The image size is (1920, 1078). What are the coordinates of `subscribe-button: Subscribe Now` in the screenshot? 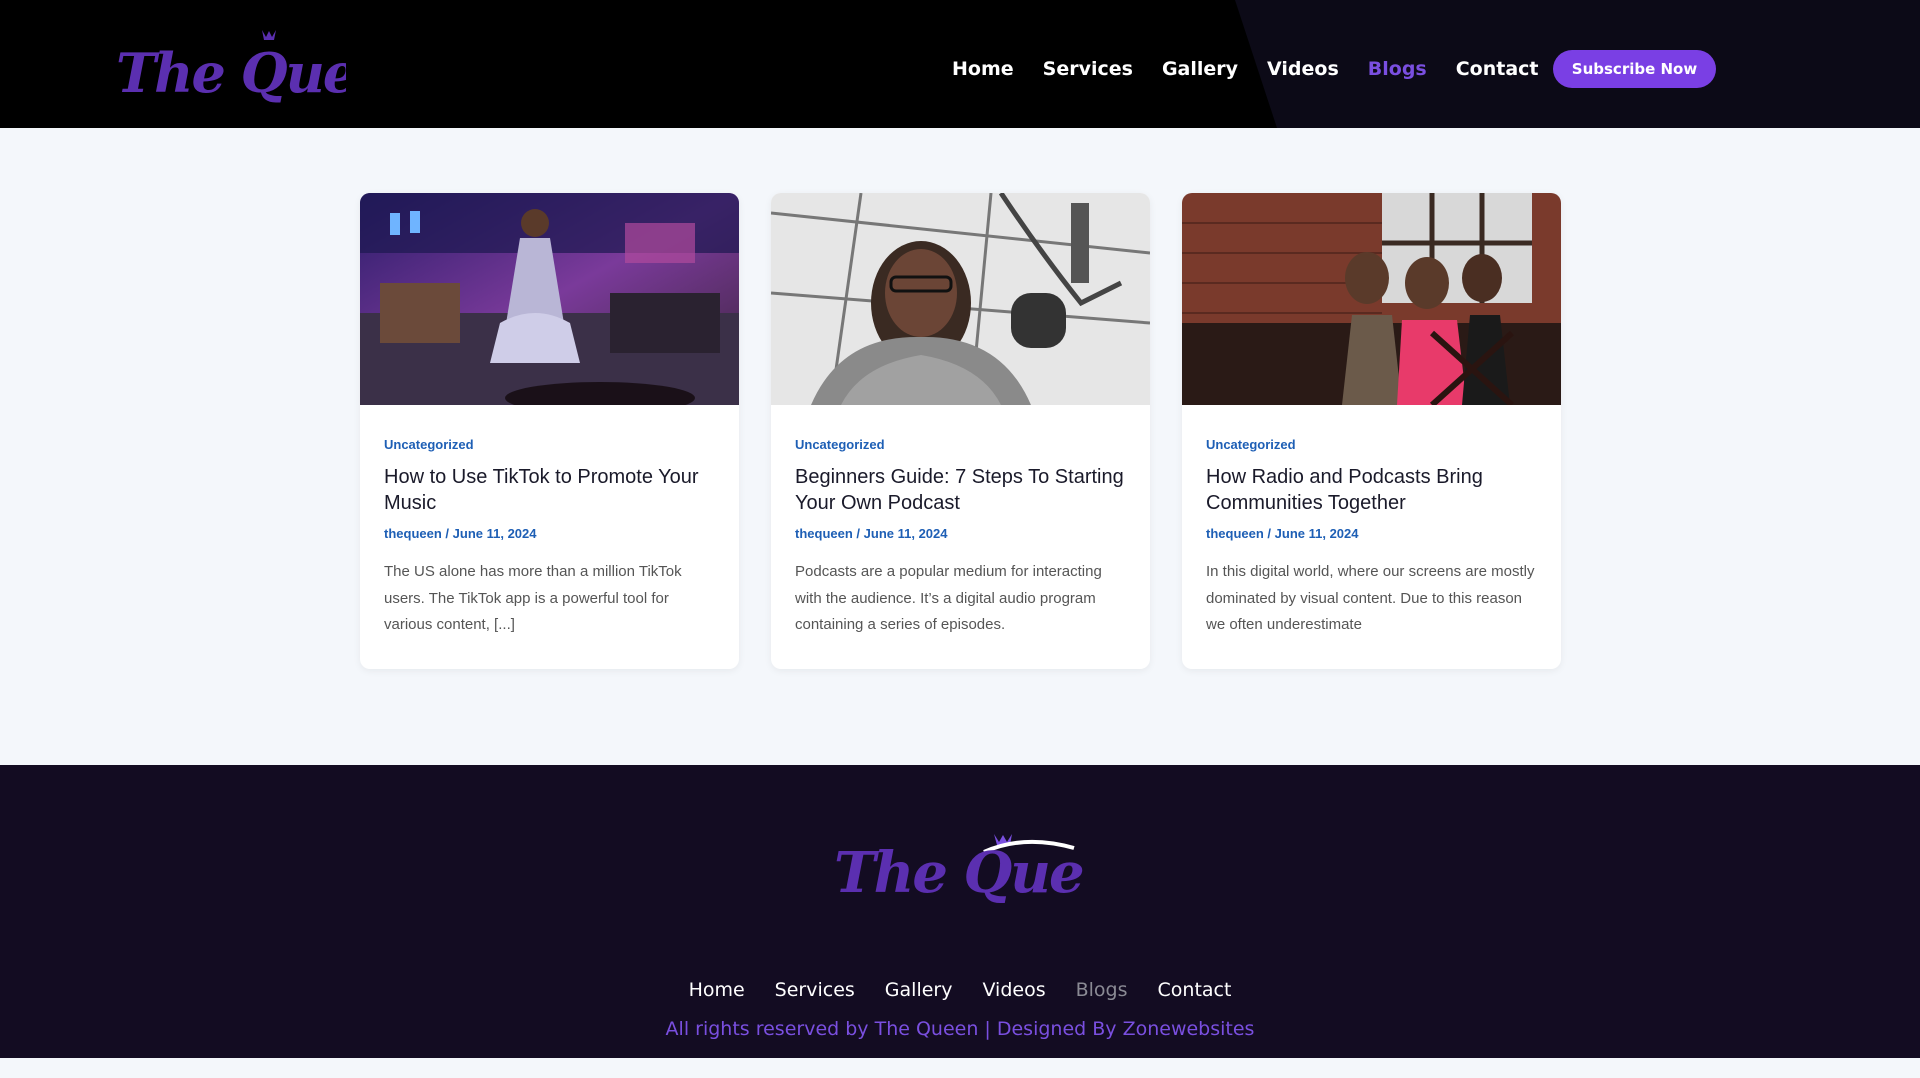 It's located at (1634, 69).